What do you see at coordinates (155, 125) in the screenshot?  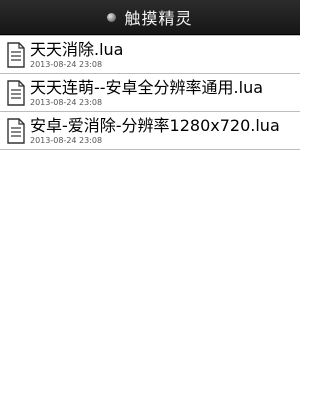 I see `file-name: 安卓-爱消除-分辨率1280x720.lua` at bounding box center [155, 125].